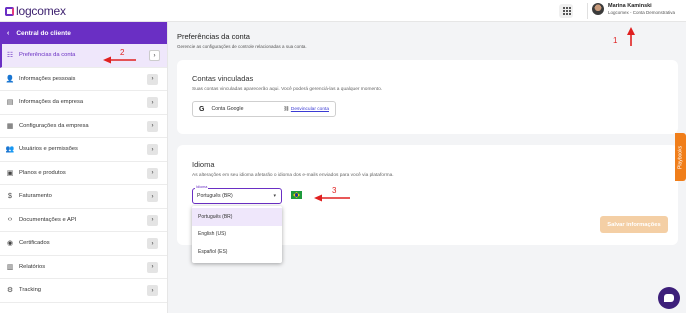 This screenshot has height=313, width=686. I want to click on bar-chart-icon: ▥, so click(10, 267).